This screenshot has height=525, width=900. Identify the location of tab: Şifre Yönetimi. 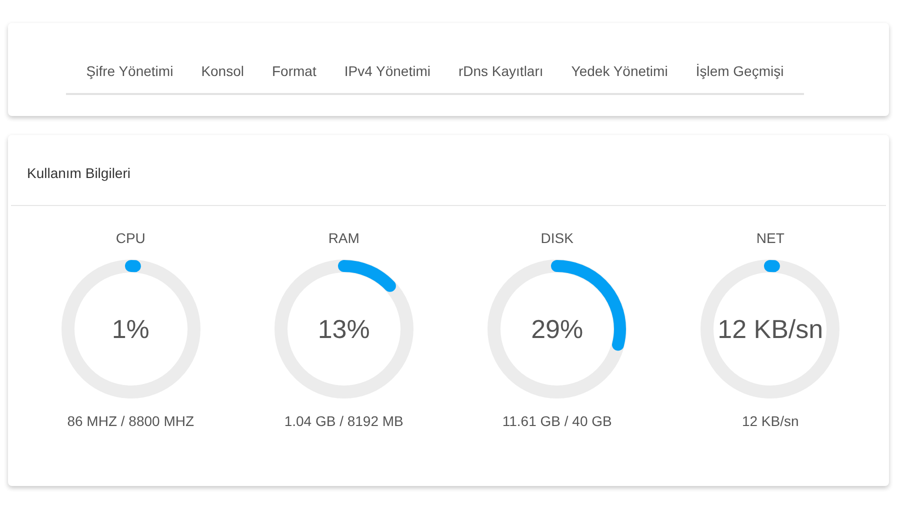
(130, 72).